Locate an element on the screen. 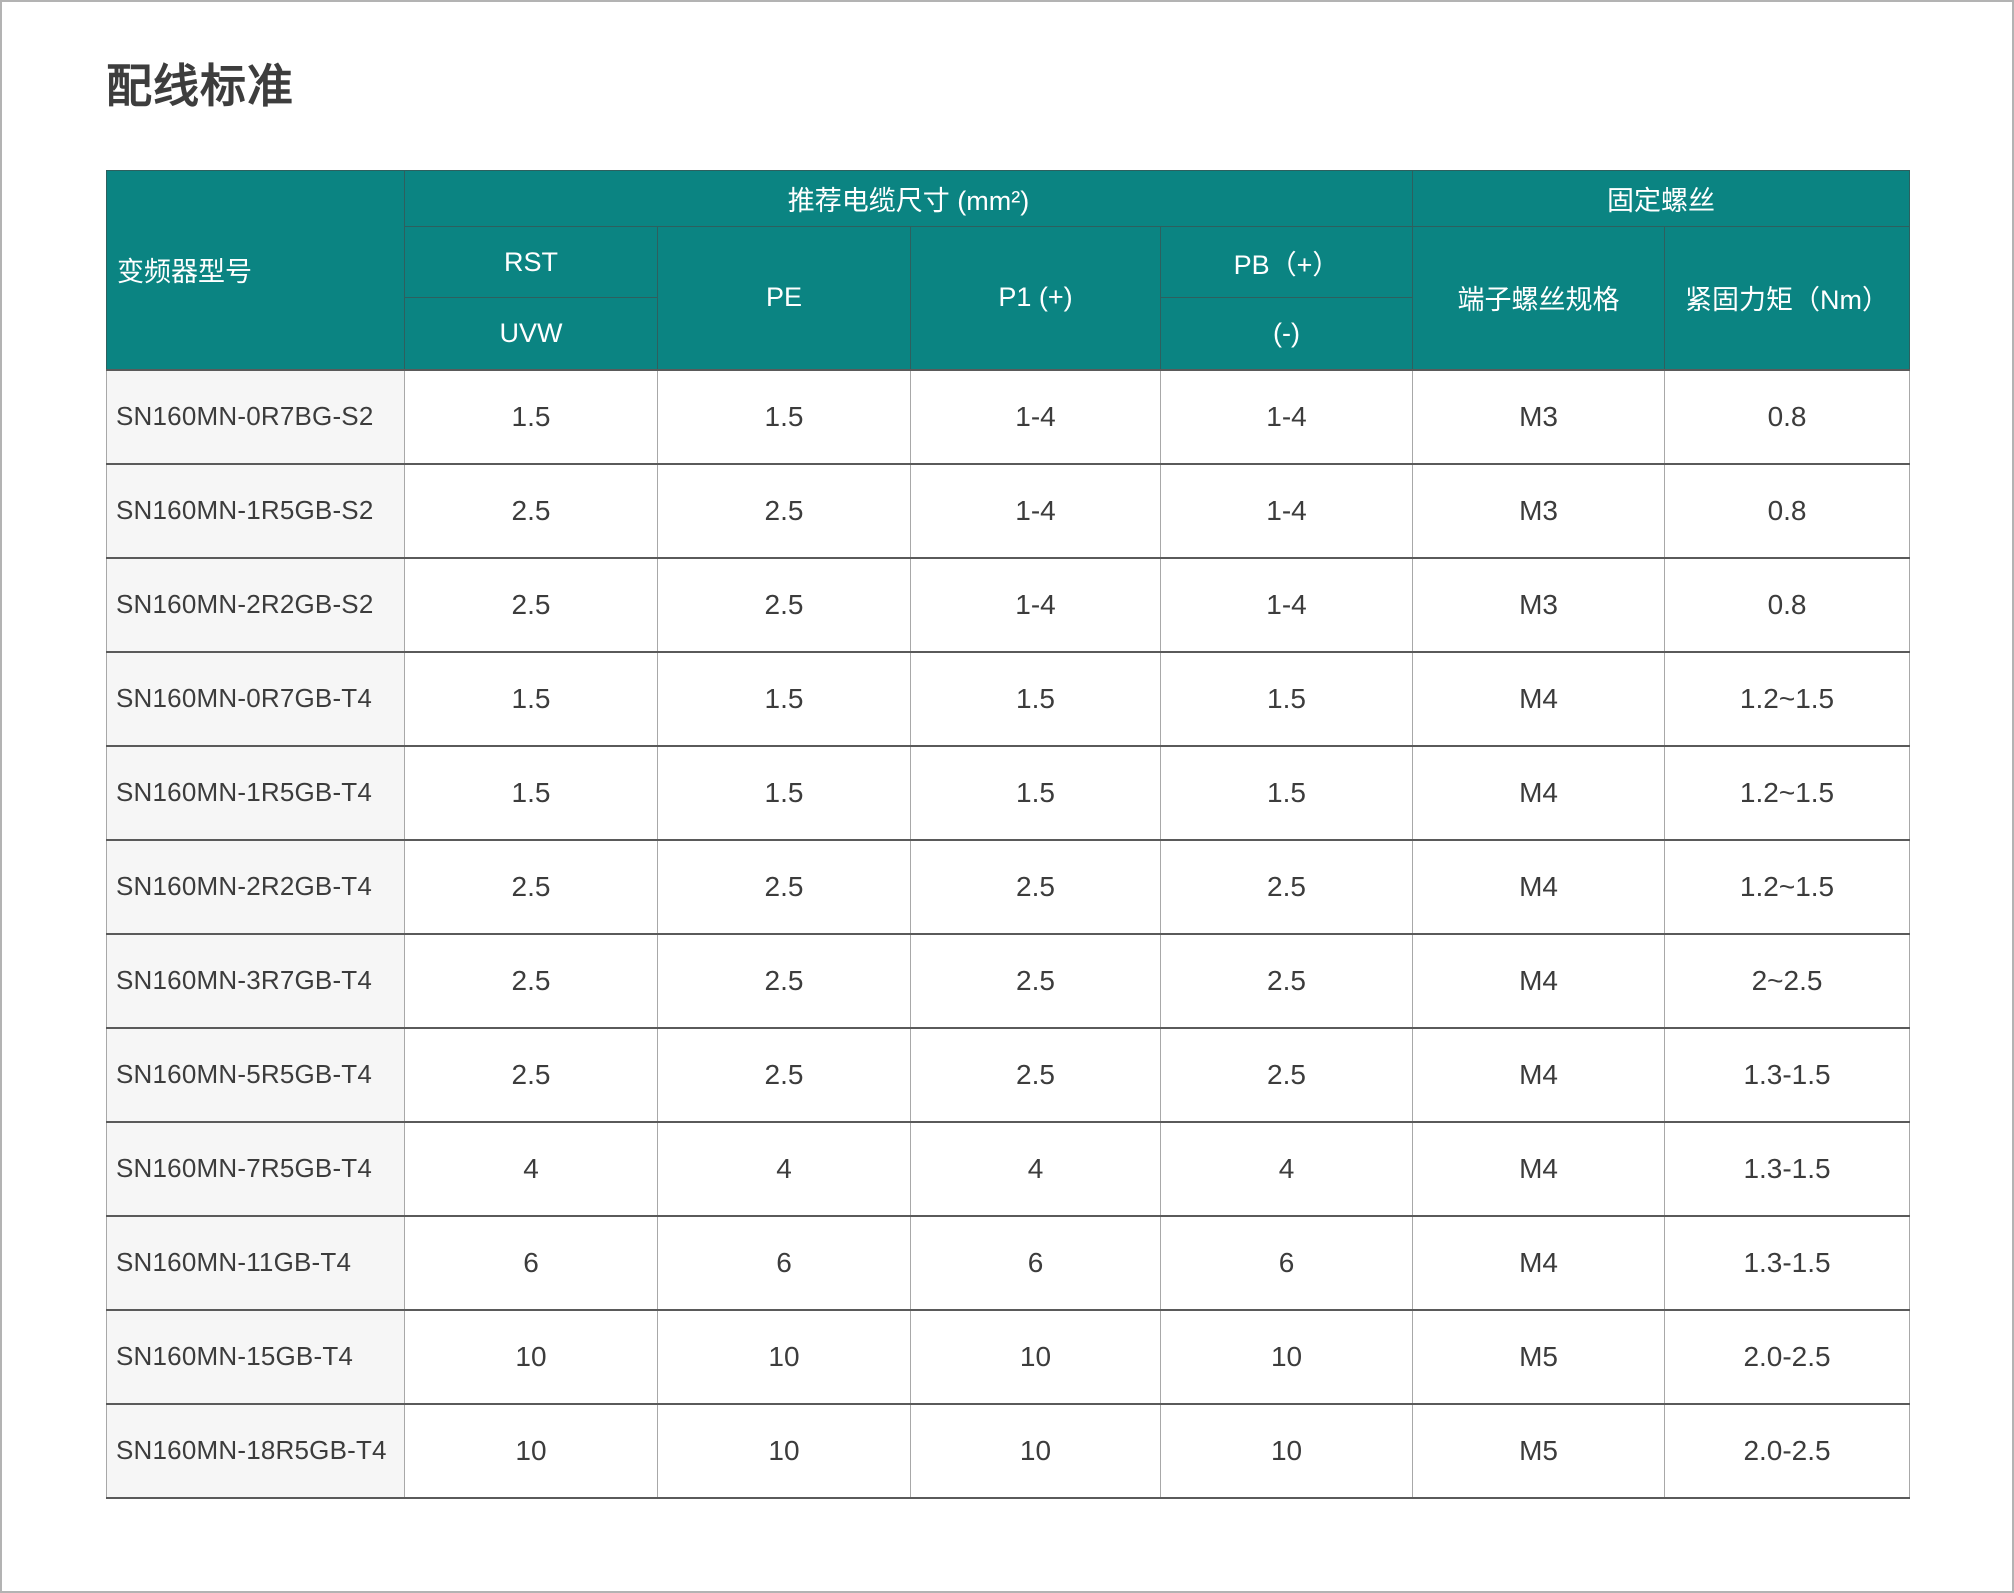 The width and height of the screenshot is (2014, 1593). p1-cell: 6 is located at coordinates (1035, 1262).